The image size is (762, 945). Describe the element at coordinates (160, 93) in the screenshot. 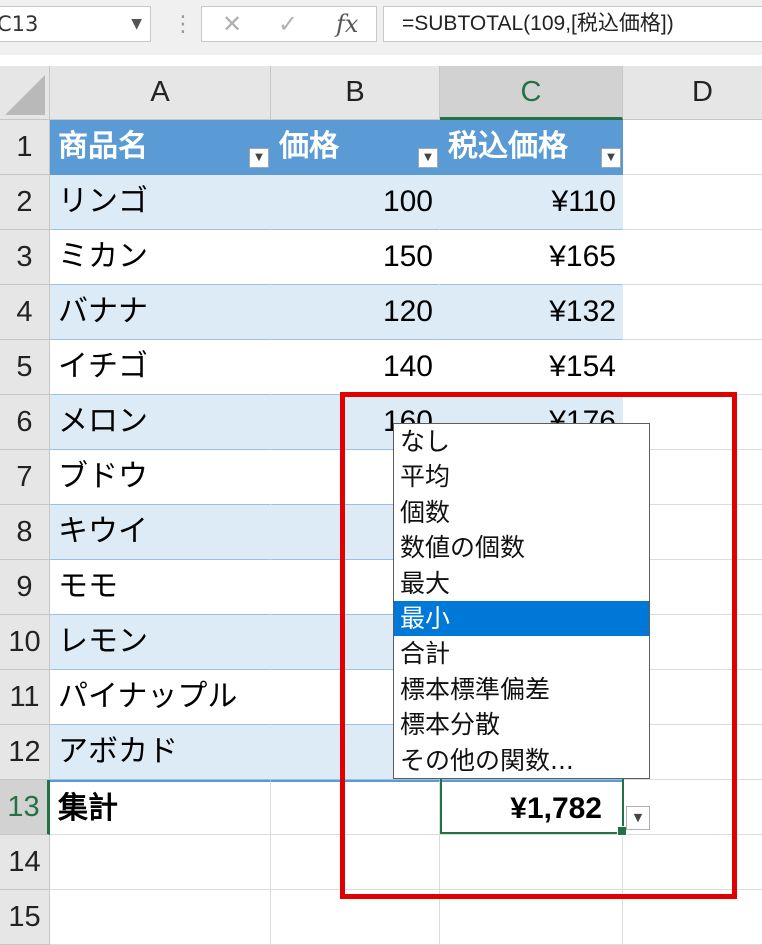

I see `column-header-a: A` at that location.